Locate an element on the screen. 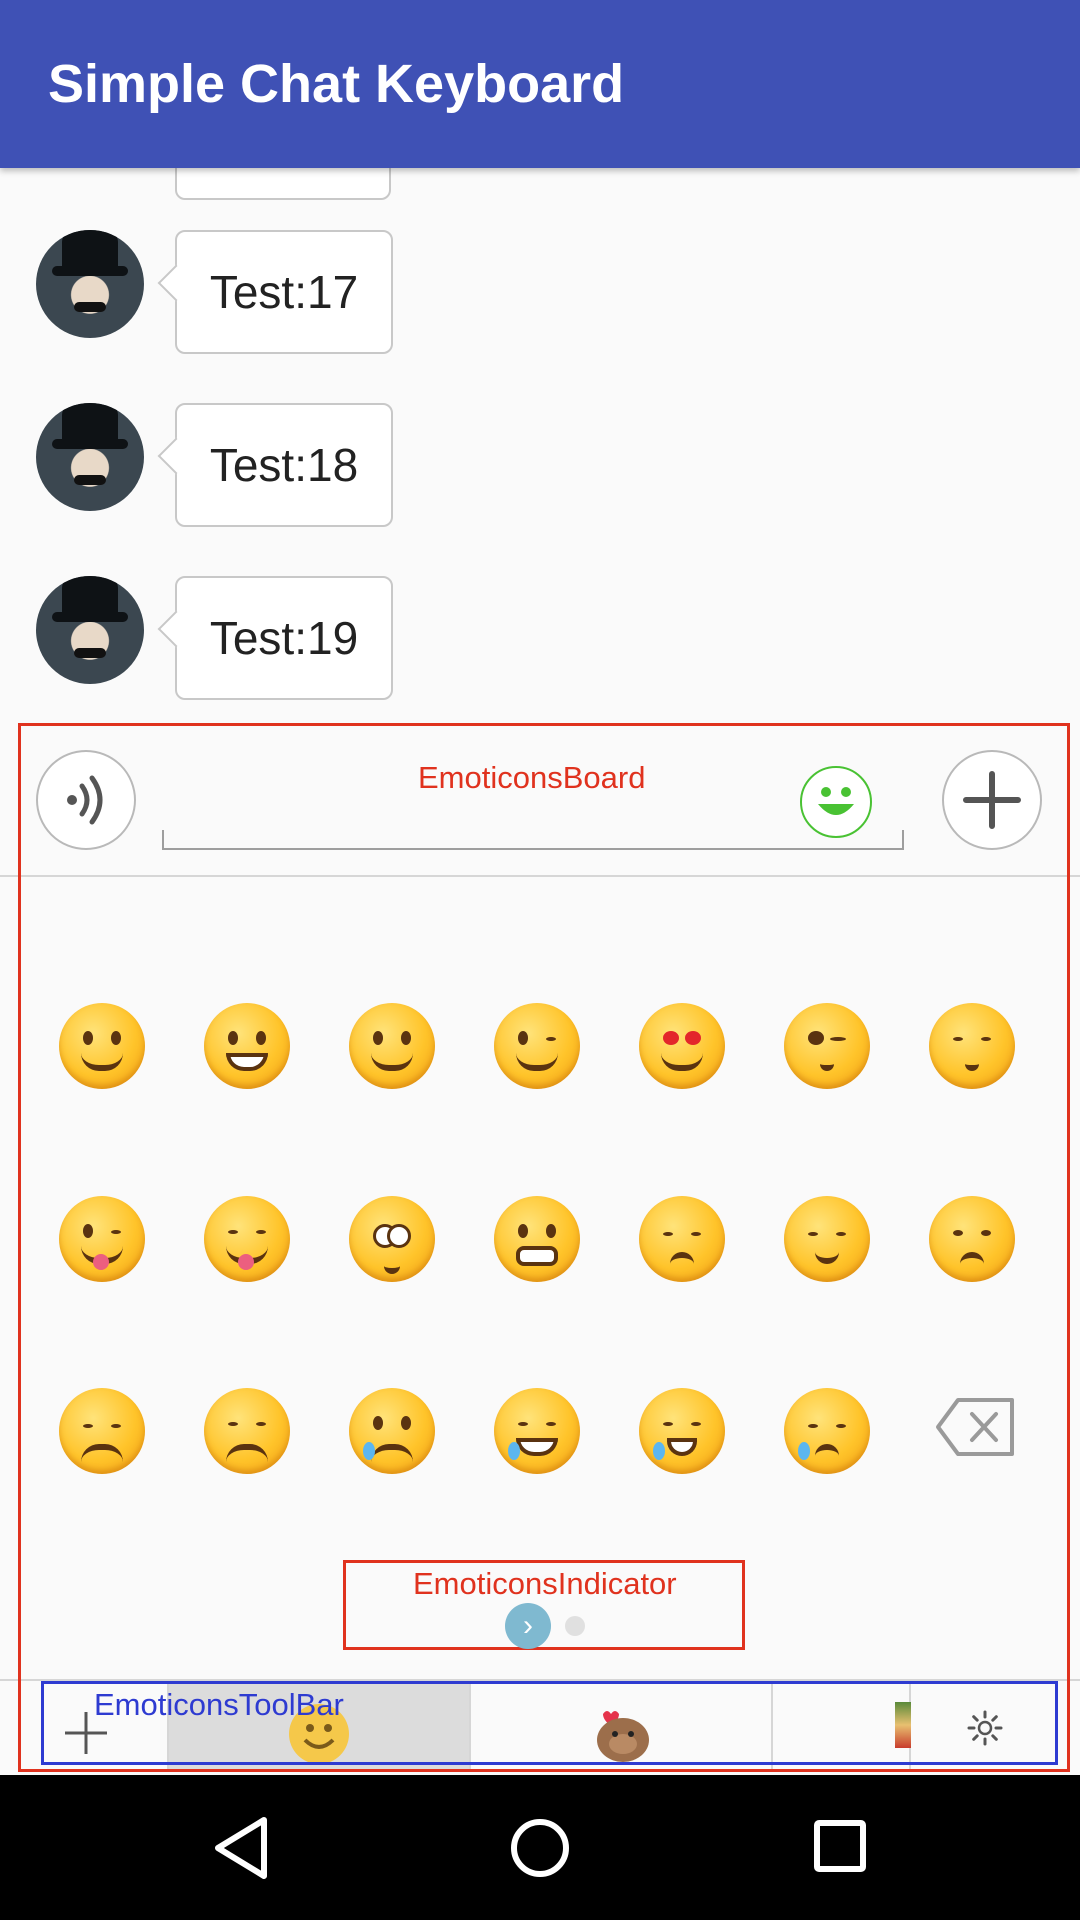  emoticons-indicator-label: EmoticonsIndicator is located at coordinates (545, 1583).